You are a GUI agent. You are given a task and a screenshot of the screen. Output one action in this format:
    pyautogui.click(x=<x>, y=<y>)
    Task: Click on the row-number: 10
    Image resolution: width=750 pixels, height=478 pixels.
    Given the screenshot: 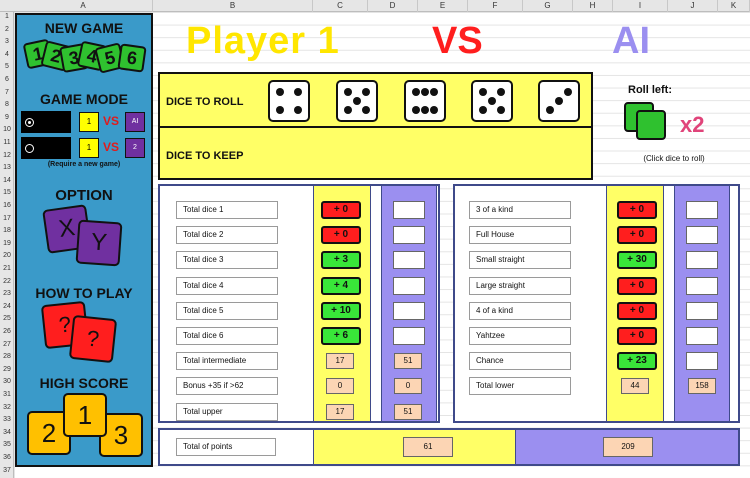 What is the action you would take?
    pyautogui.click(x=7, y=130)
    